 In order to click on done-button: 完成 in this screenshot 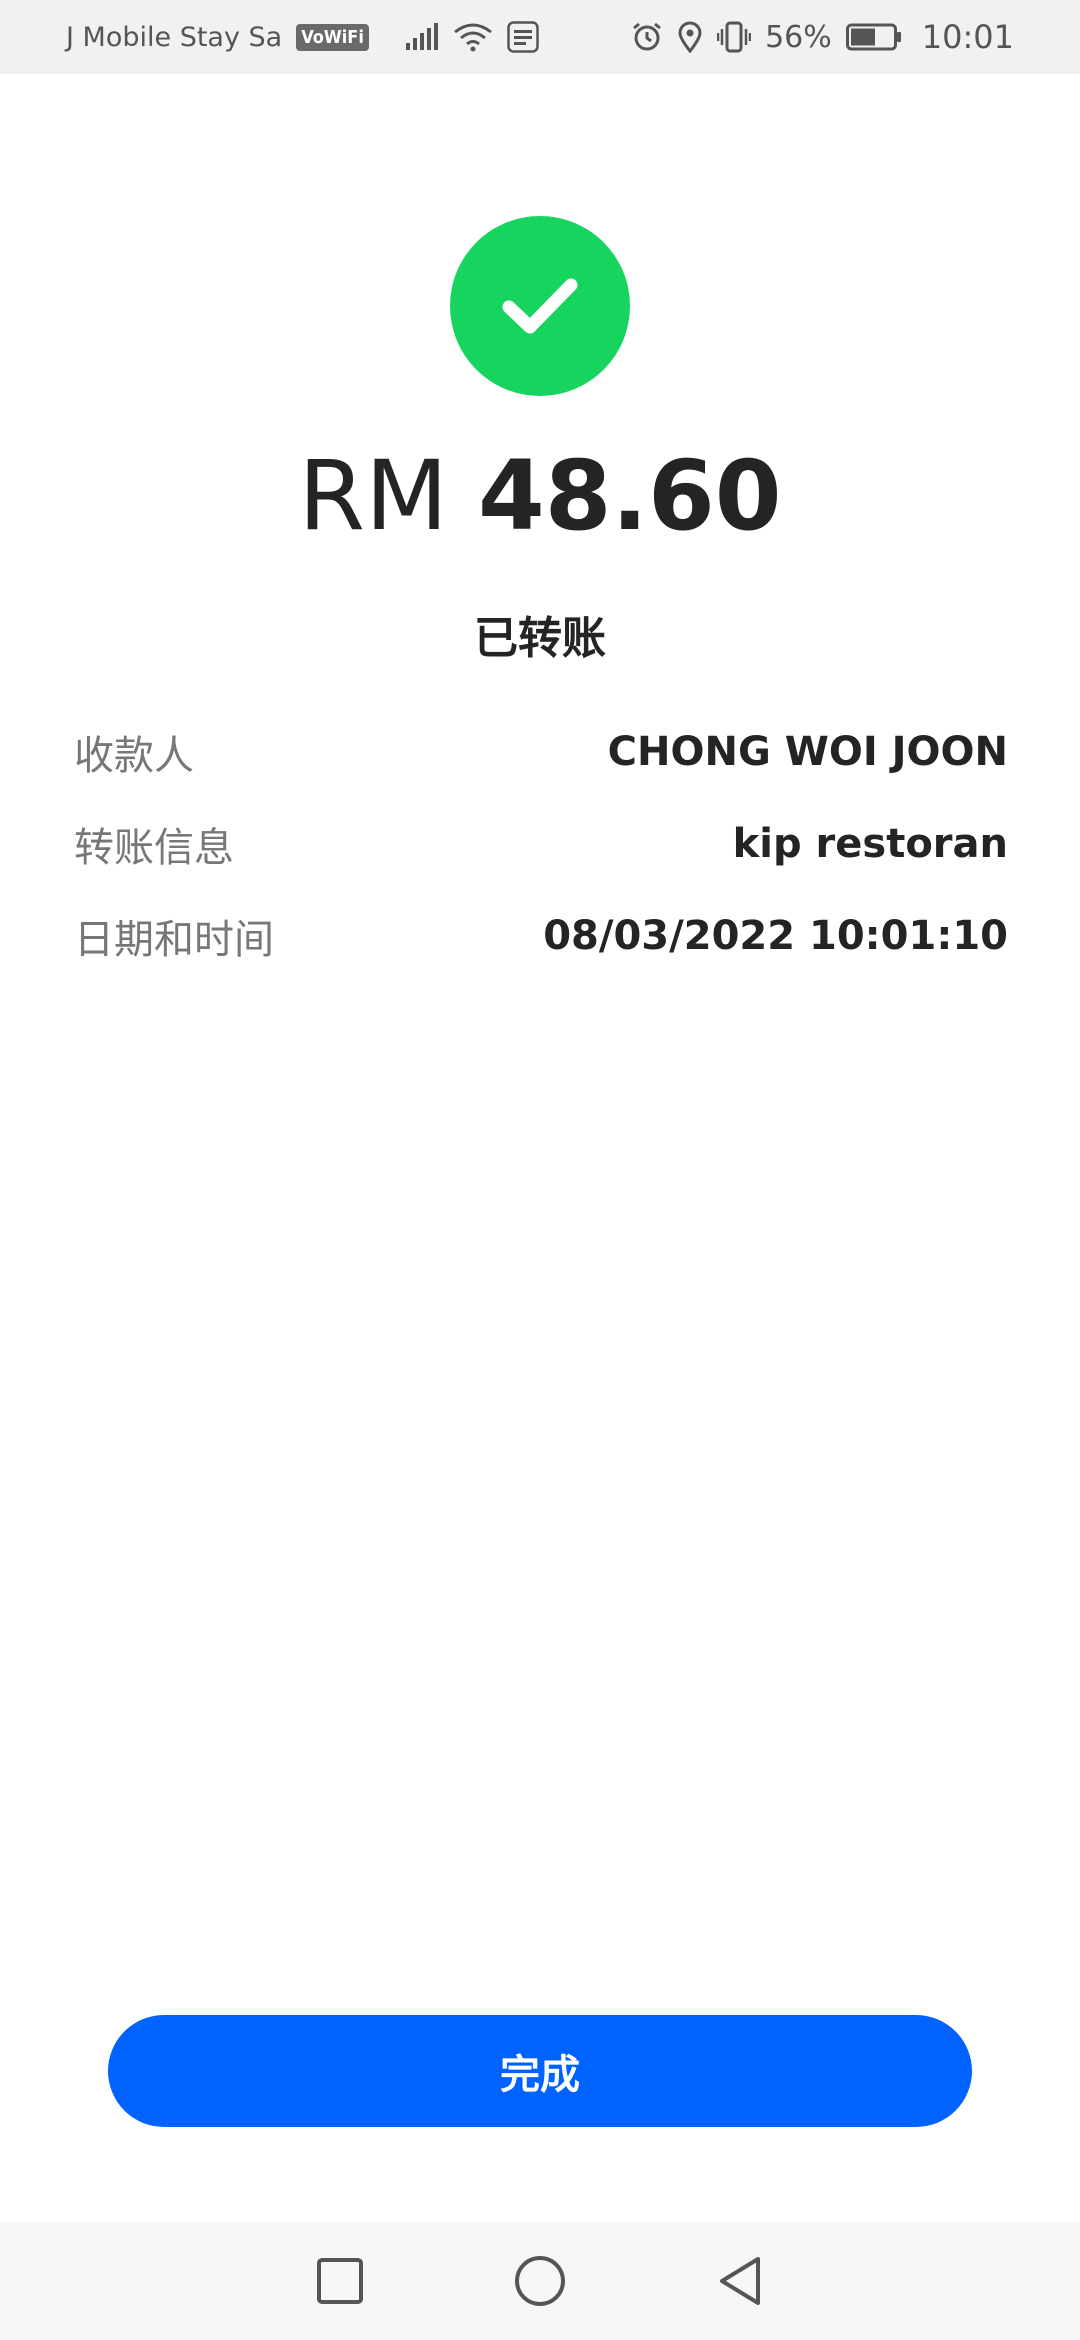, I will do `click(540, 2071)`.